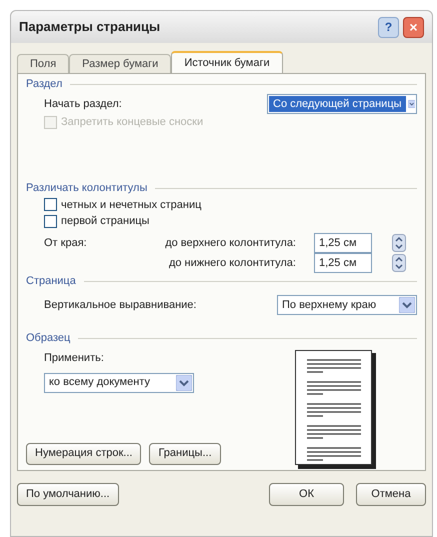  I want to click on group-title: Образец, so click(48, 338).